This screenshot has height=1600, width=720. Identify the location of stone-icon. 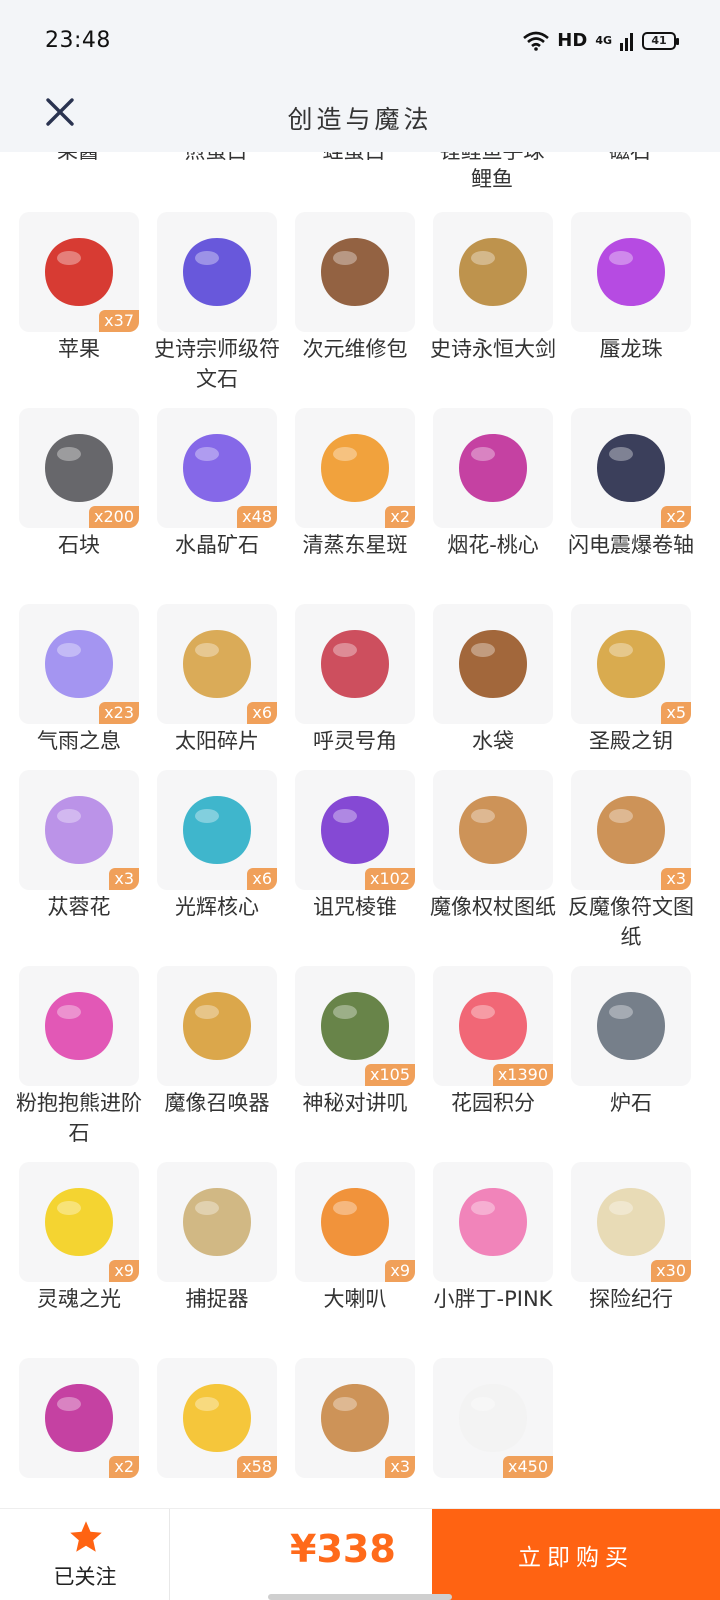
(79, 468).